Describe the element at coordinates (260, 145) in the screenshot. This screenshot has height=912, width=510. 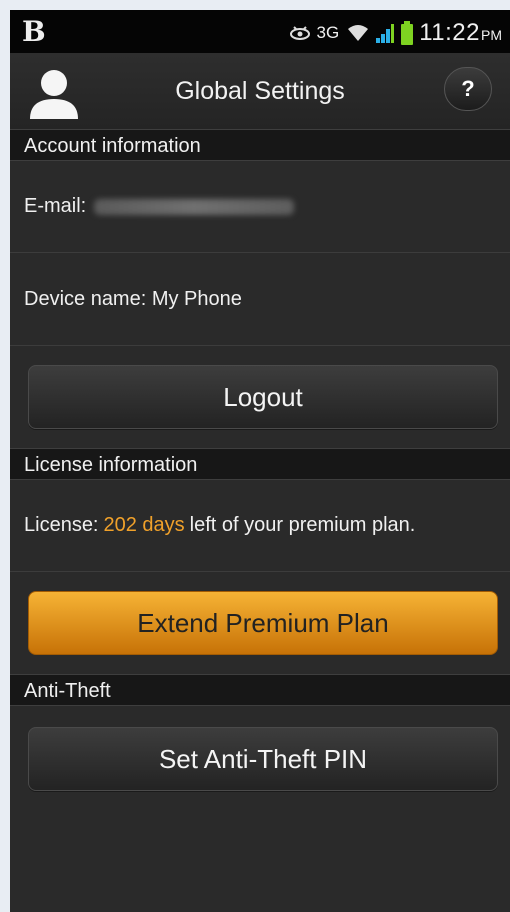
I see `section-account-information: Account information` at that location.